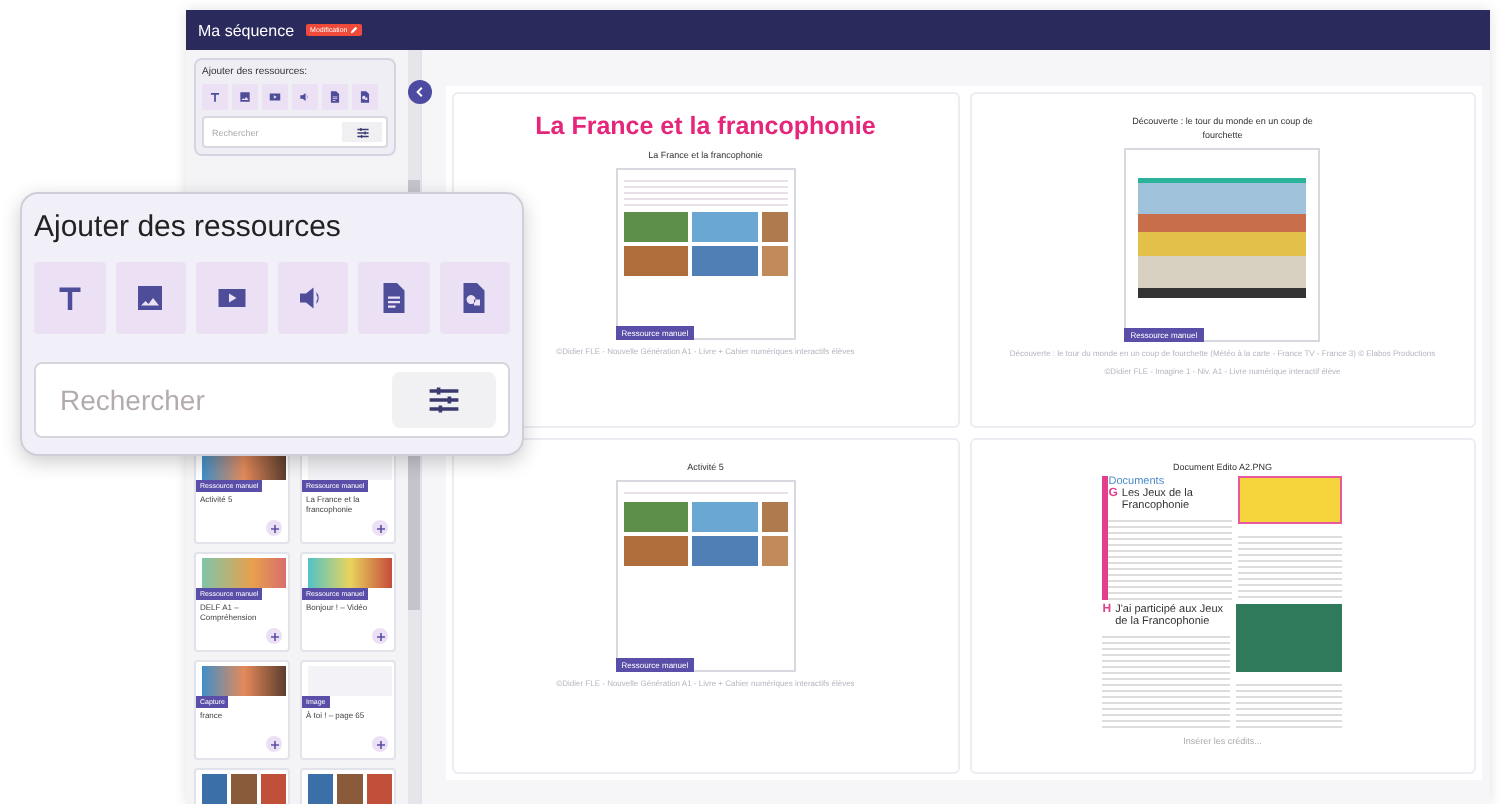 Image resolution: width=1508 pixels, height=804 pixels. Describe the element at coordinates (1290, 500) in the screenshot. I see `poster-picture` at that location.